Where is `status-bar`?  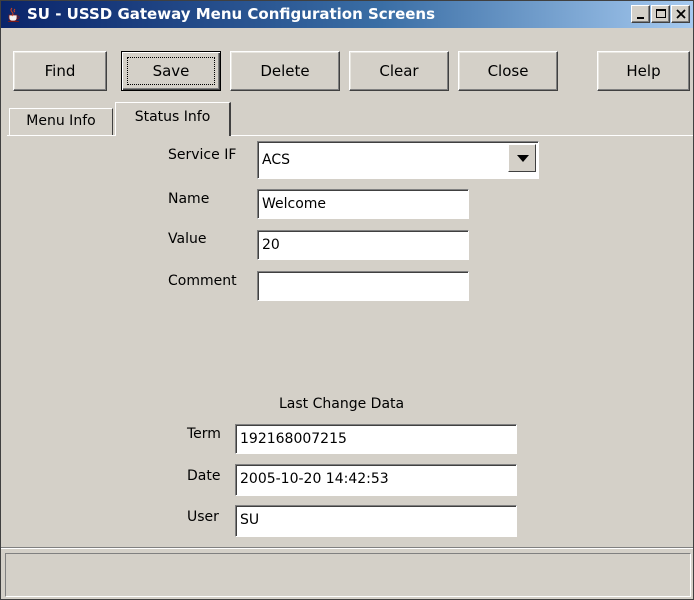
status-bar is located at coordinates (348, 575).